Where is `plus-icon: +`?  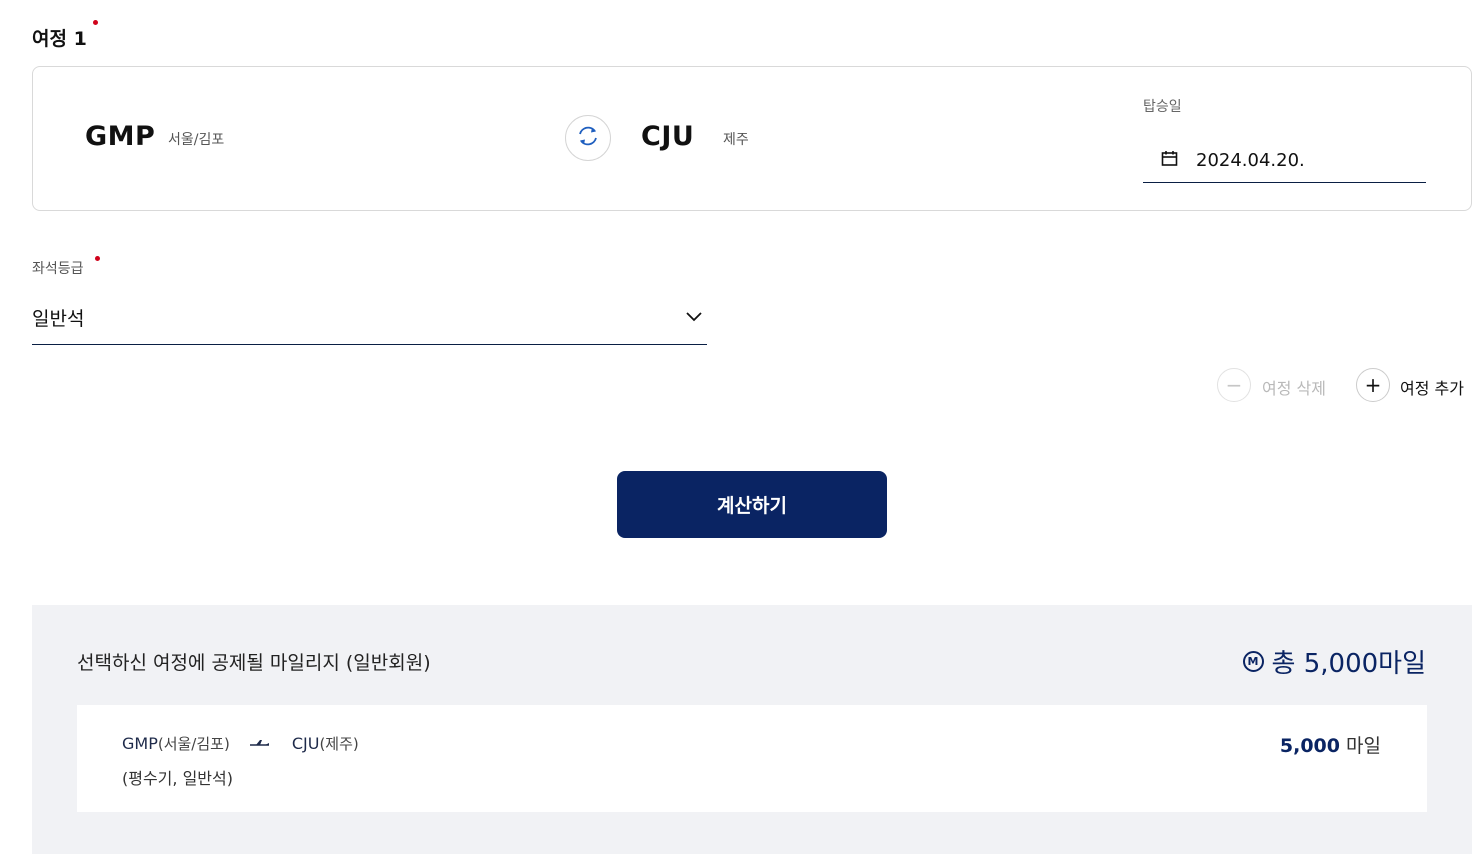
plus-icon: + is located at coordinates (1373, 385).